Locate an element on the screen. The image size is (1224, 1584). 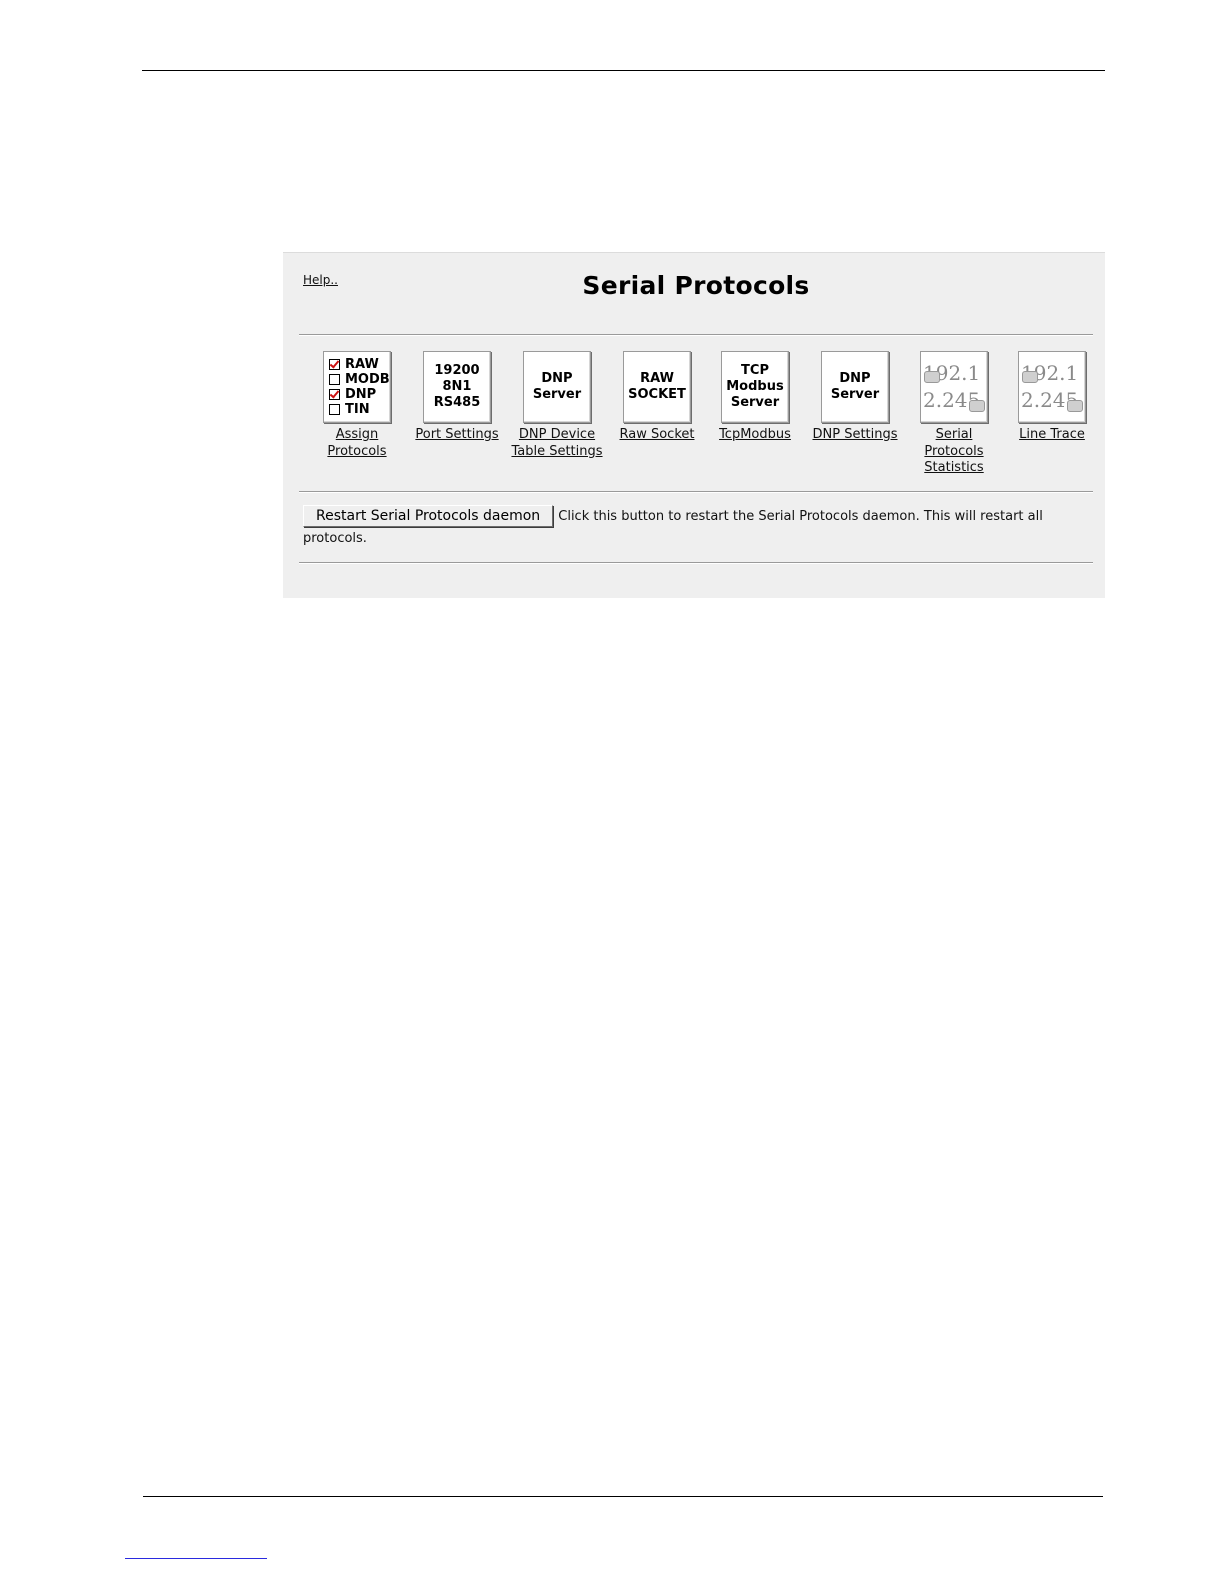
tile-raw-socket: RAW SOCKET Raw Socket is located at coordinates (657, 397).